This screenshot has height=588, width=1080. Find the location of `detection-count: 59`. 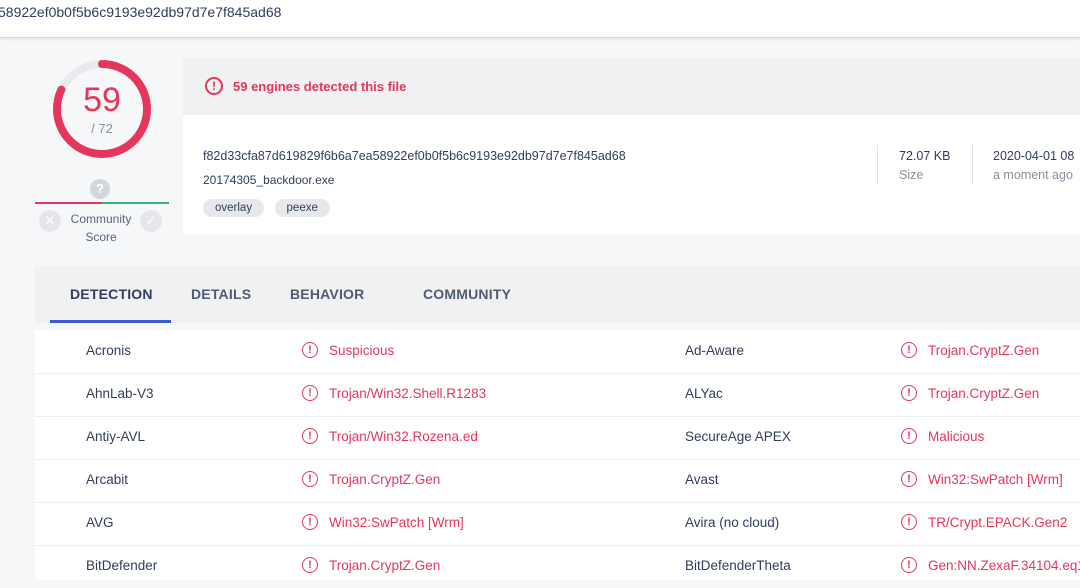

detection-count: 59 is located at coordinates (102, 100).